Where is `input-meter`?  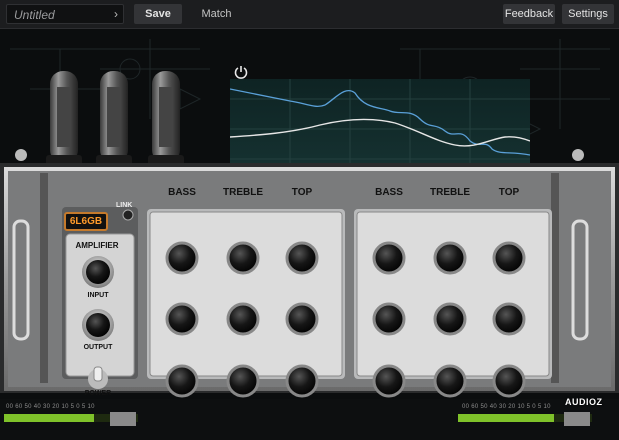 input-meter is located at coordinates (71, 419).